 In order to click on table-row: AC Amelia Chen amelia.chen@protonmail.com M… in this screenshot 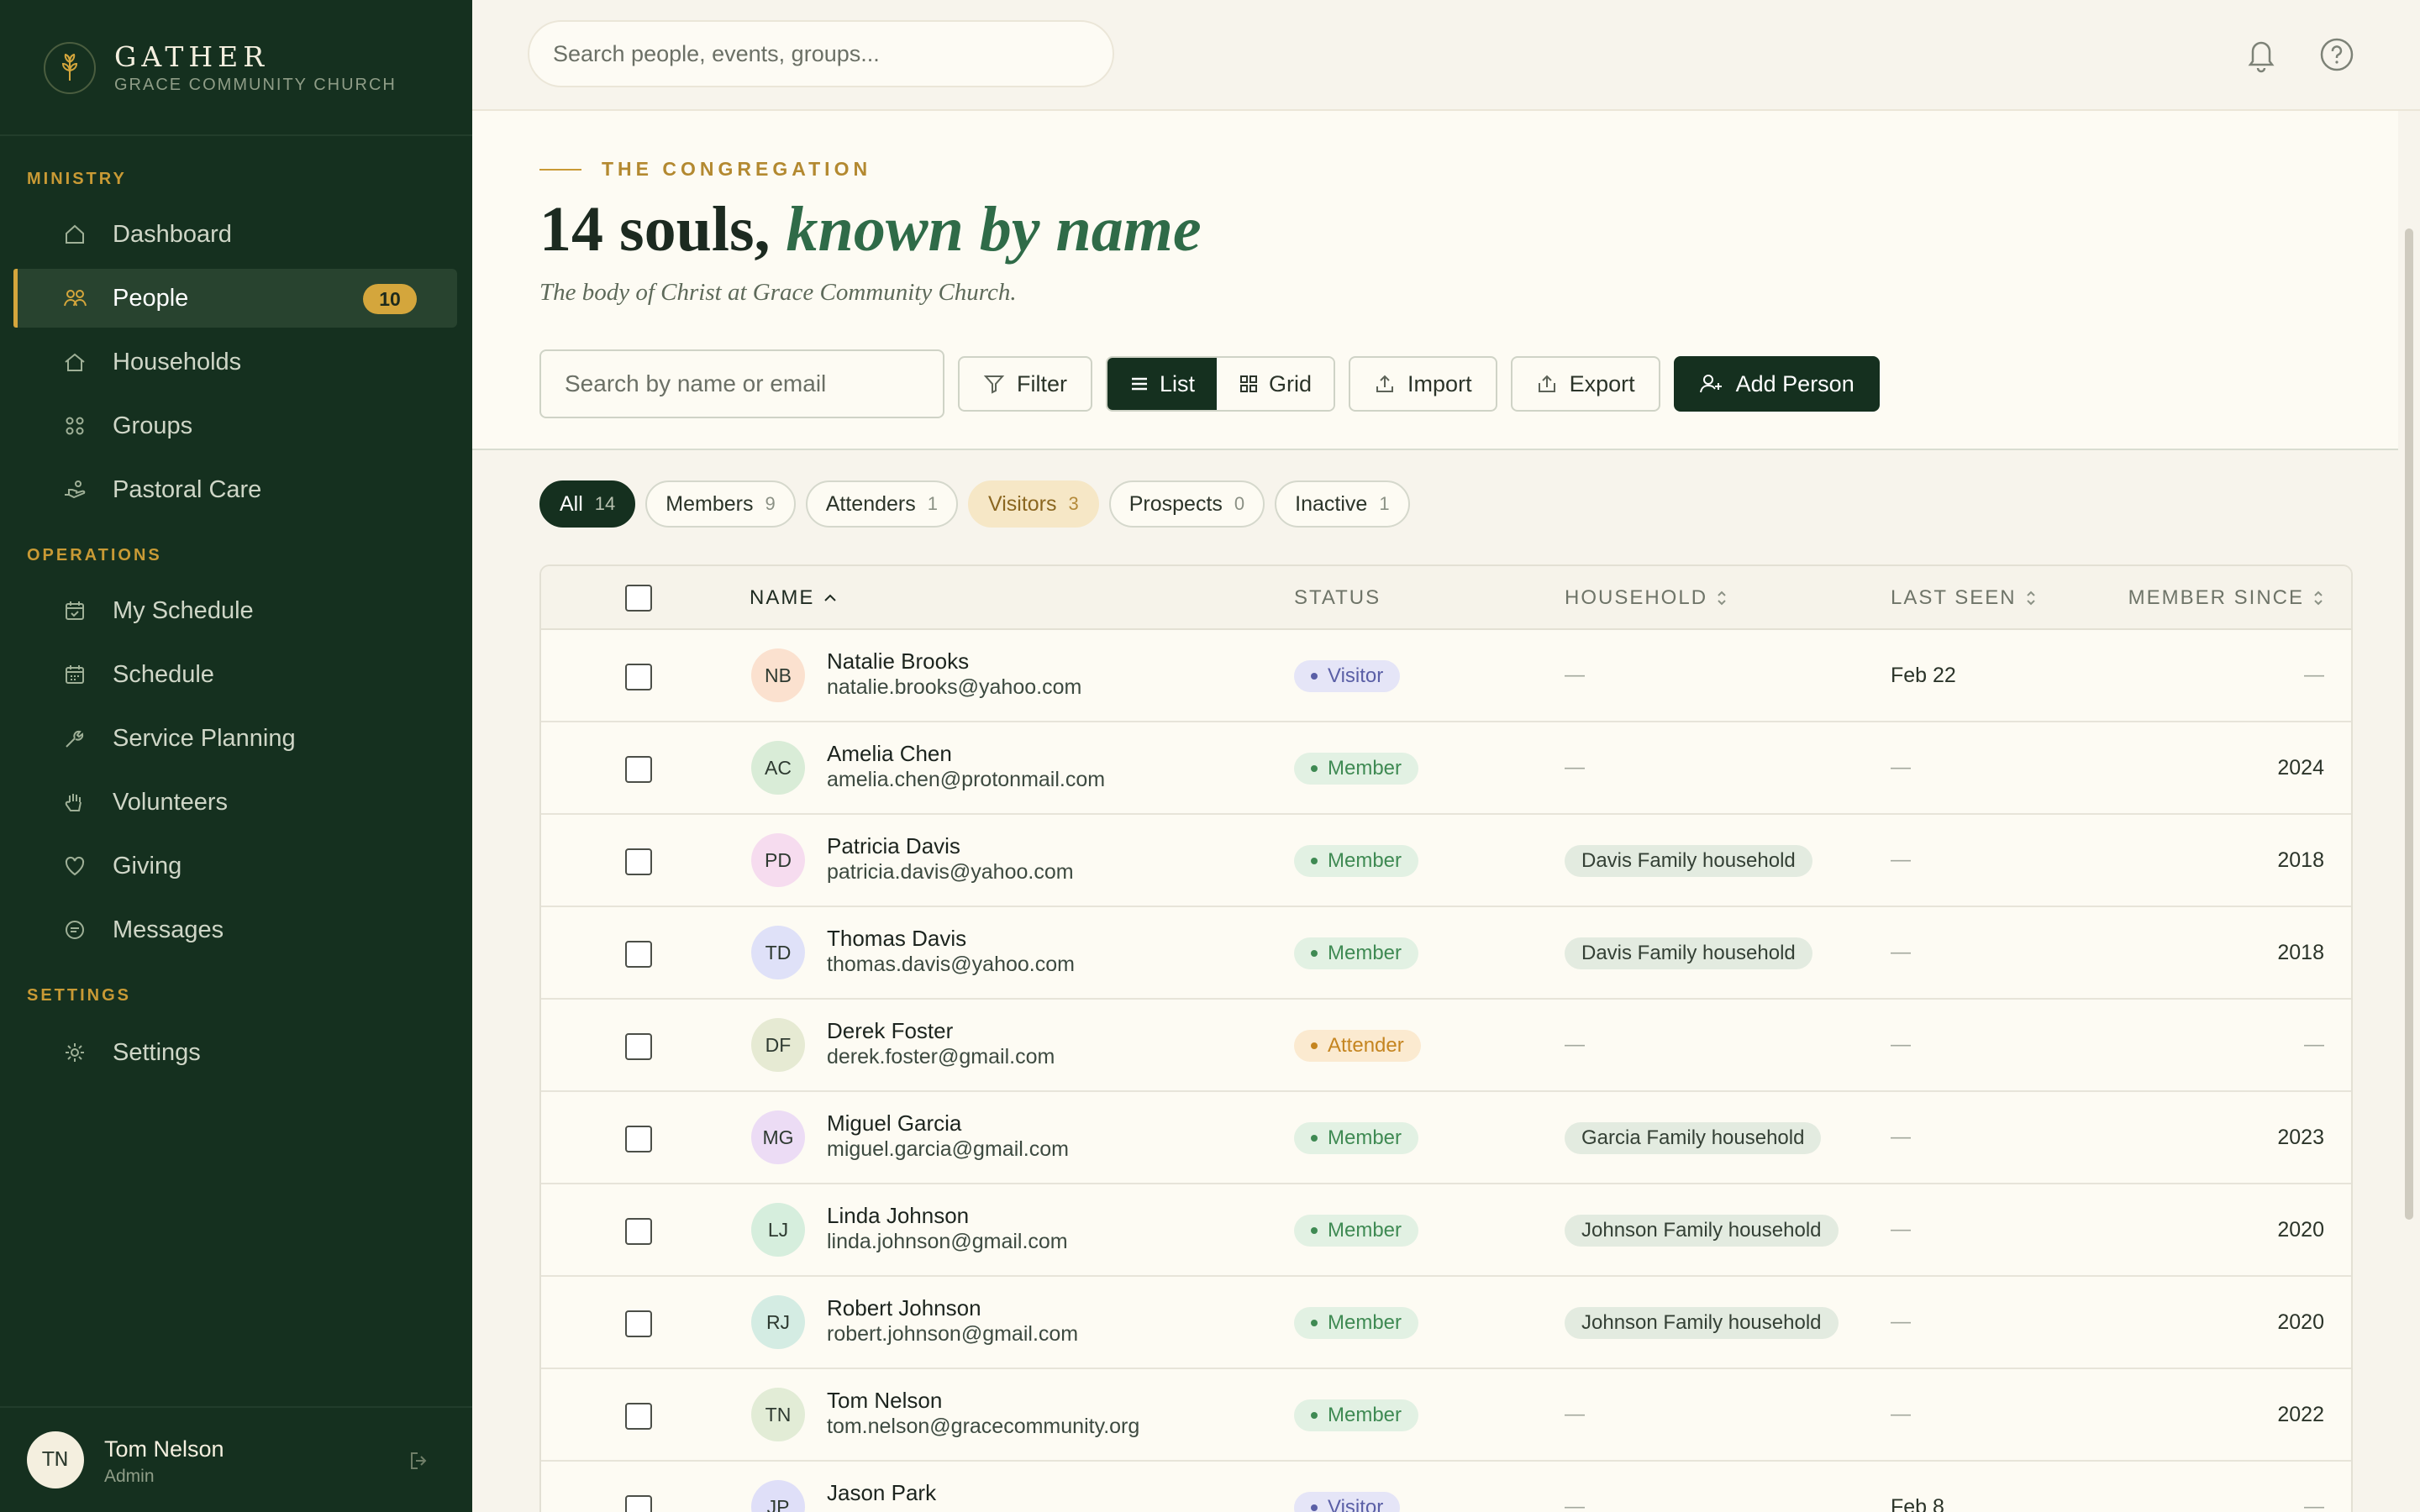, I will do `click(1446, 768)`.